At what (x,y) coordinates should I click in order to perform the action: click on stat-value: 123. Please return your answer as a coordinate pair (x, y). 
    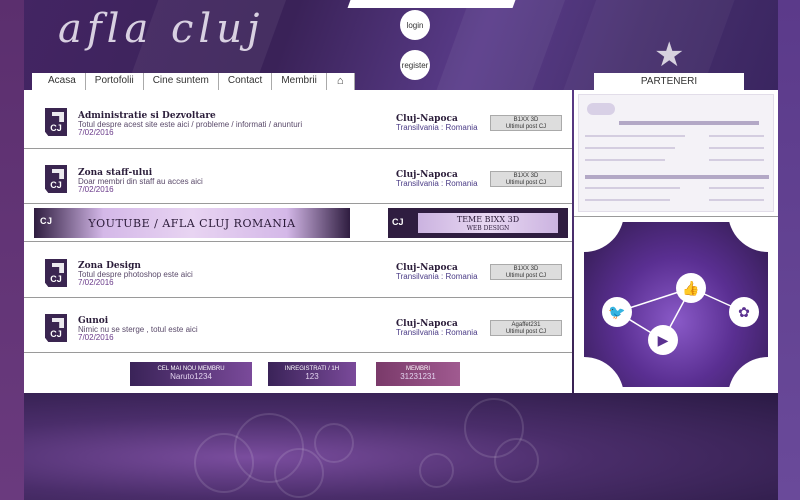
    Looking at the image, I should click on (312, 376).